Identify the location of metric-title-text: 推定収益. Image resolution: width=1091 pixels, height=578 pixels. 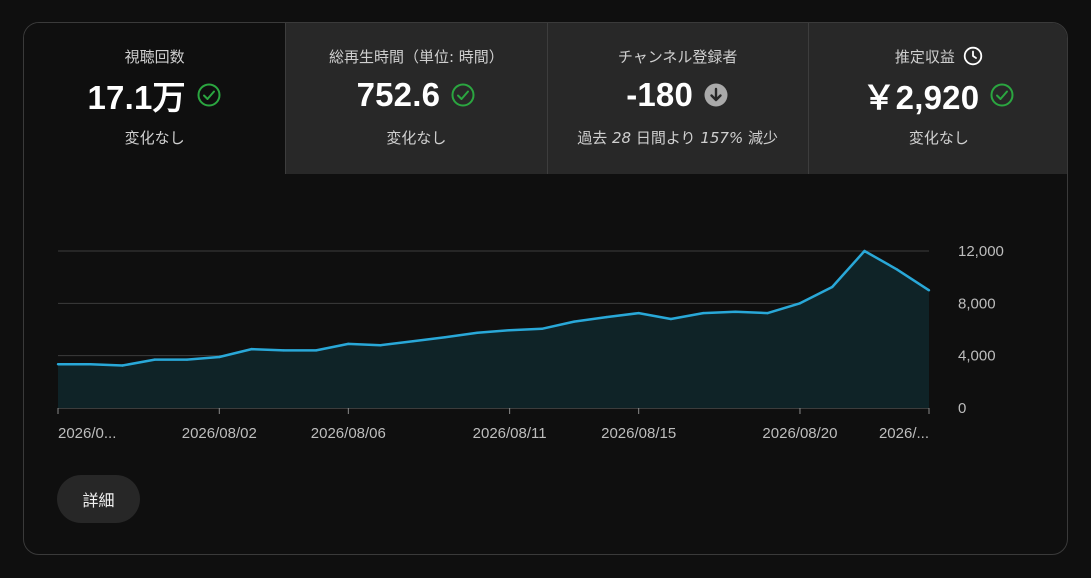
(924, 56).